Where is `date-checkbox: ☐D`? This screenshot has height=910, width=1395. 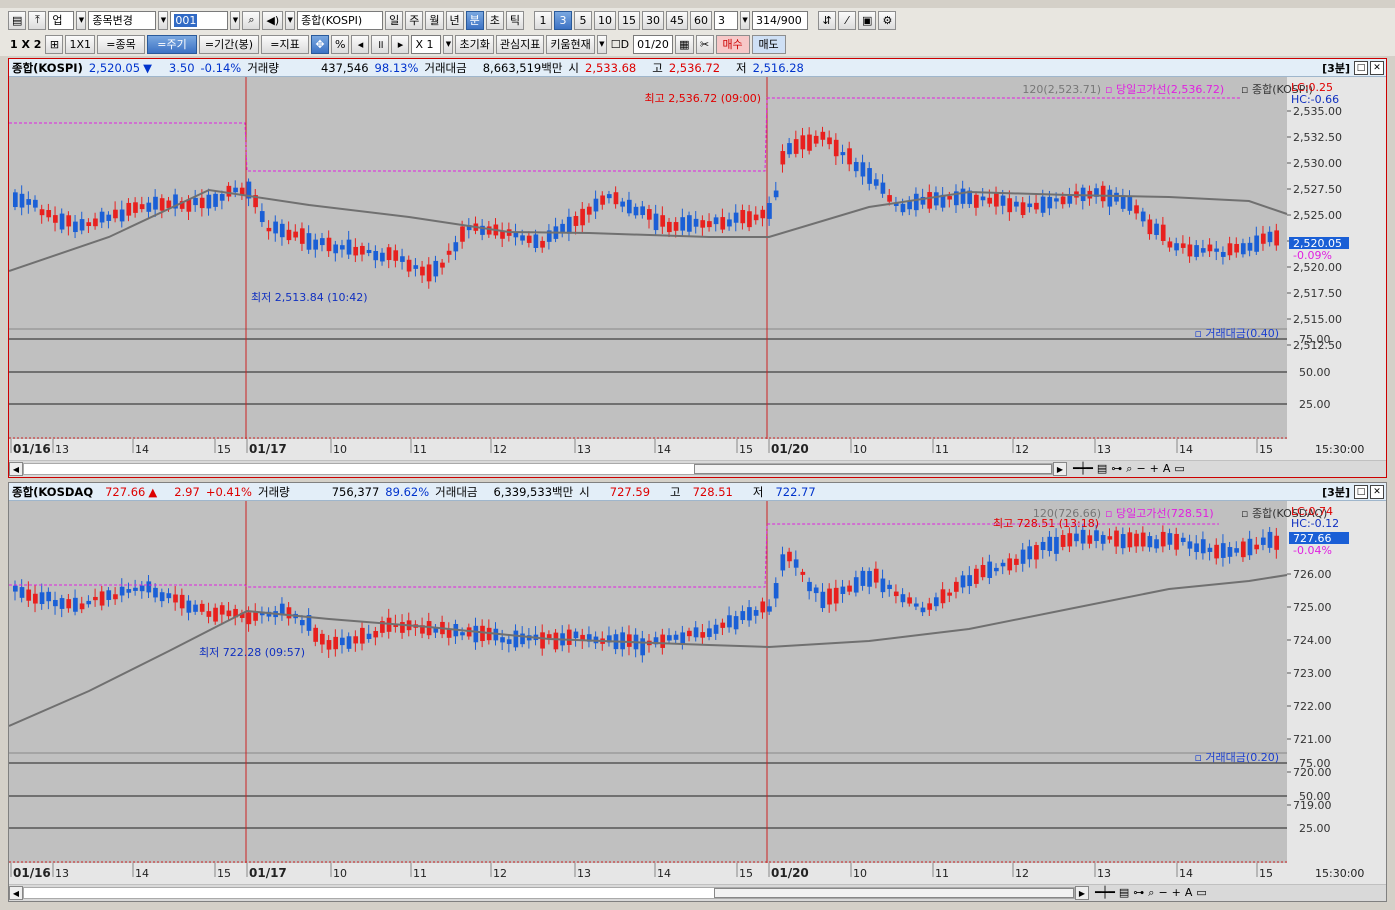
date-checkbox: ☐D is located at coordinates (620, 44).